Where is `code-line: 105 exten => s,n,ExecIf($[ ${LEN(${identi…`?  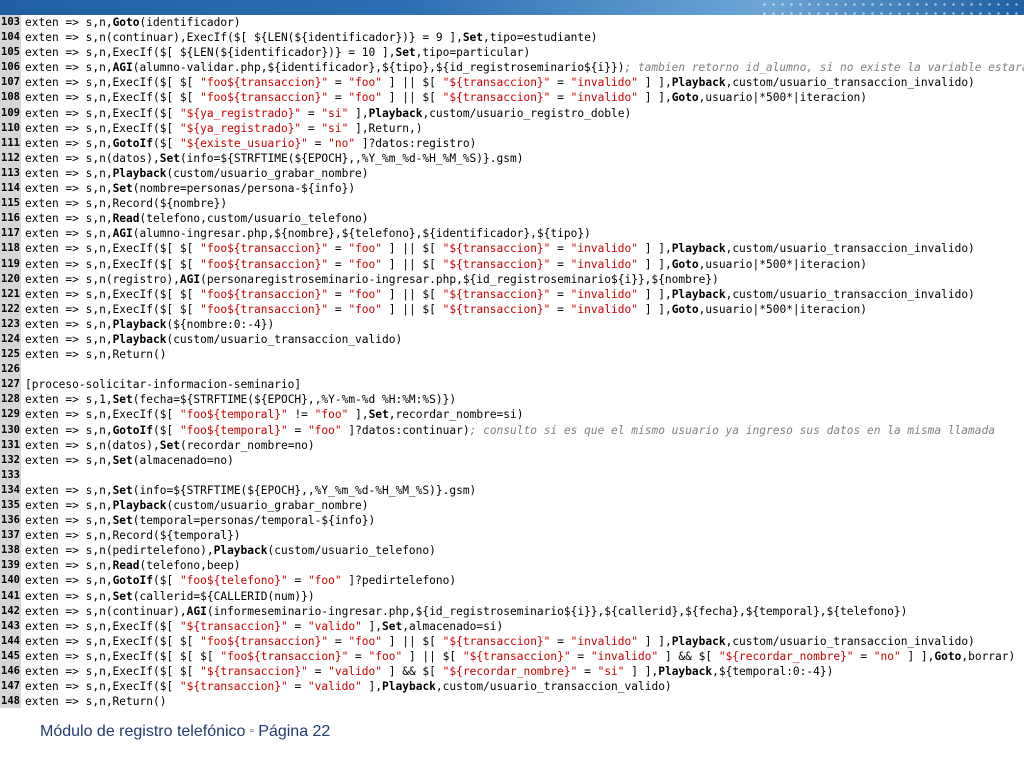
code-line: 105 exten => s,n,ExecIf($[ ${LEN(${identi… is located at coordinates (512, 53).